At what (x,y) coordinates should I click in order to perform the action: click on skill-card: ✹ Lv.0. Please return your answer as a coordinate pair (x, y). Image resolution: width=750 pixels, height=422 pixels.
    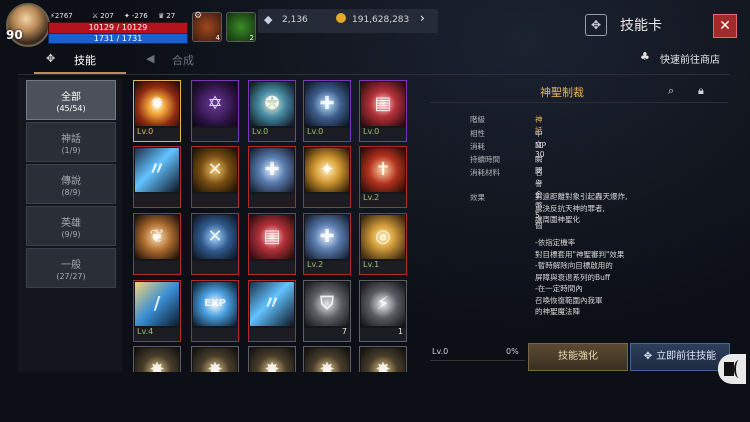
    Looking at the image, I should click on (157, 111).